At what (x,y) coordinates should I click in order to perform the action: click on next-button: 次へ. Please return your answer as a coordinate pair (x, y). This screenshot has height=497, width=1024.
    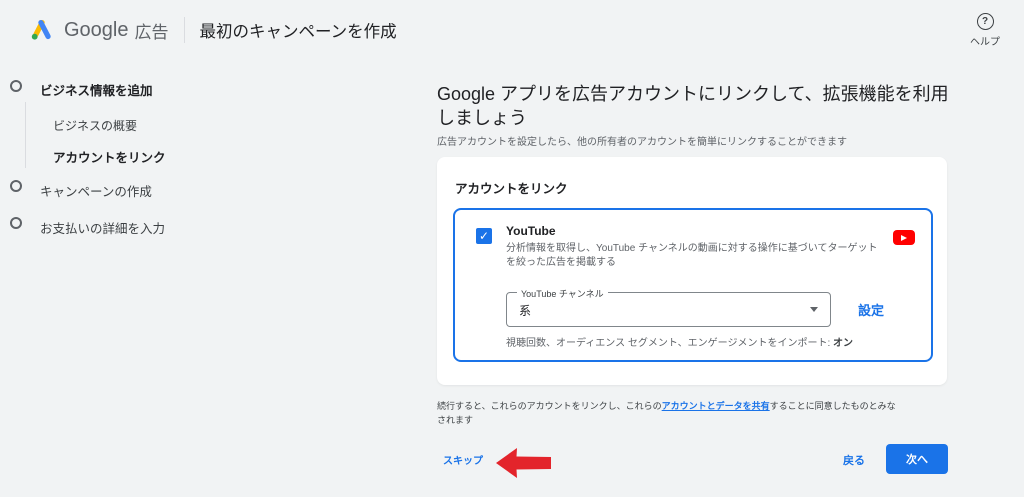
    Looking at the image, I should click on (917, 459).